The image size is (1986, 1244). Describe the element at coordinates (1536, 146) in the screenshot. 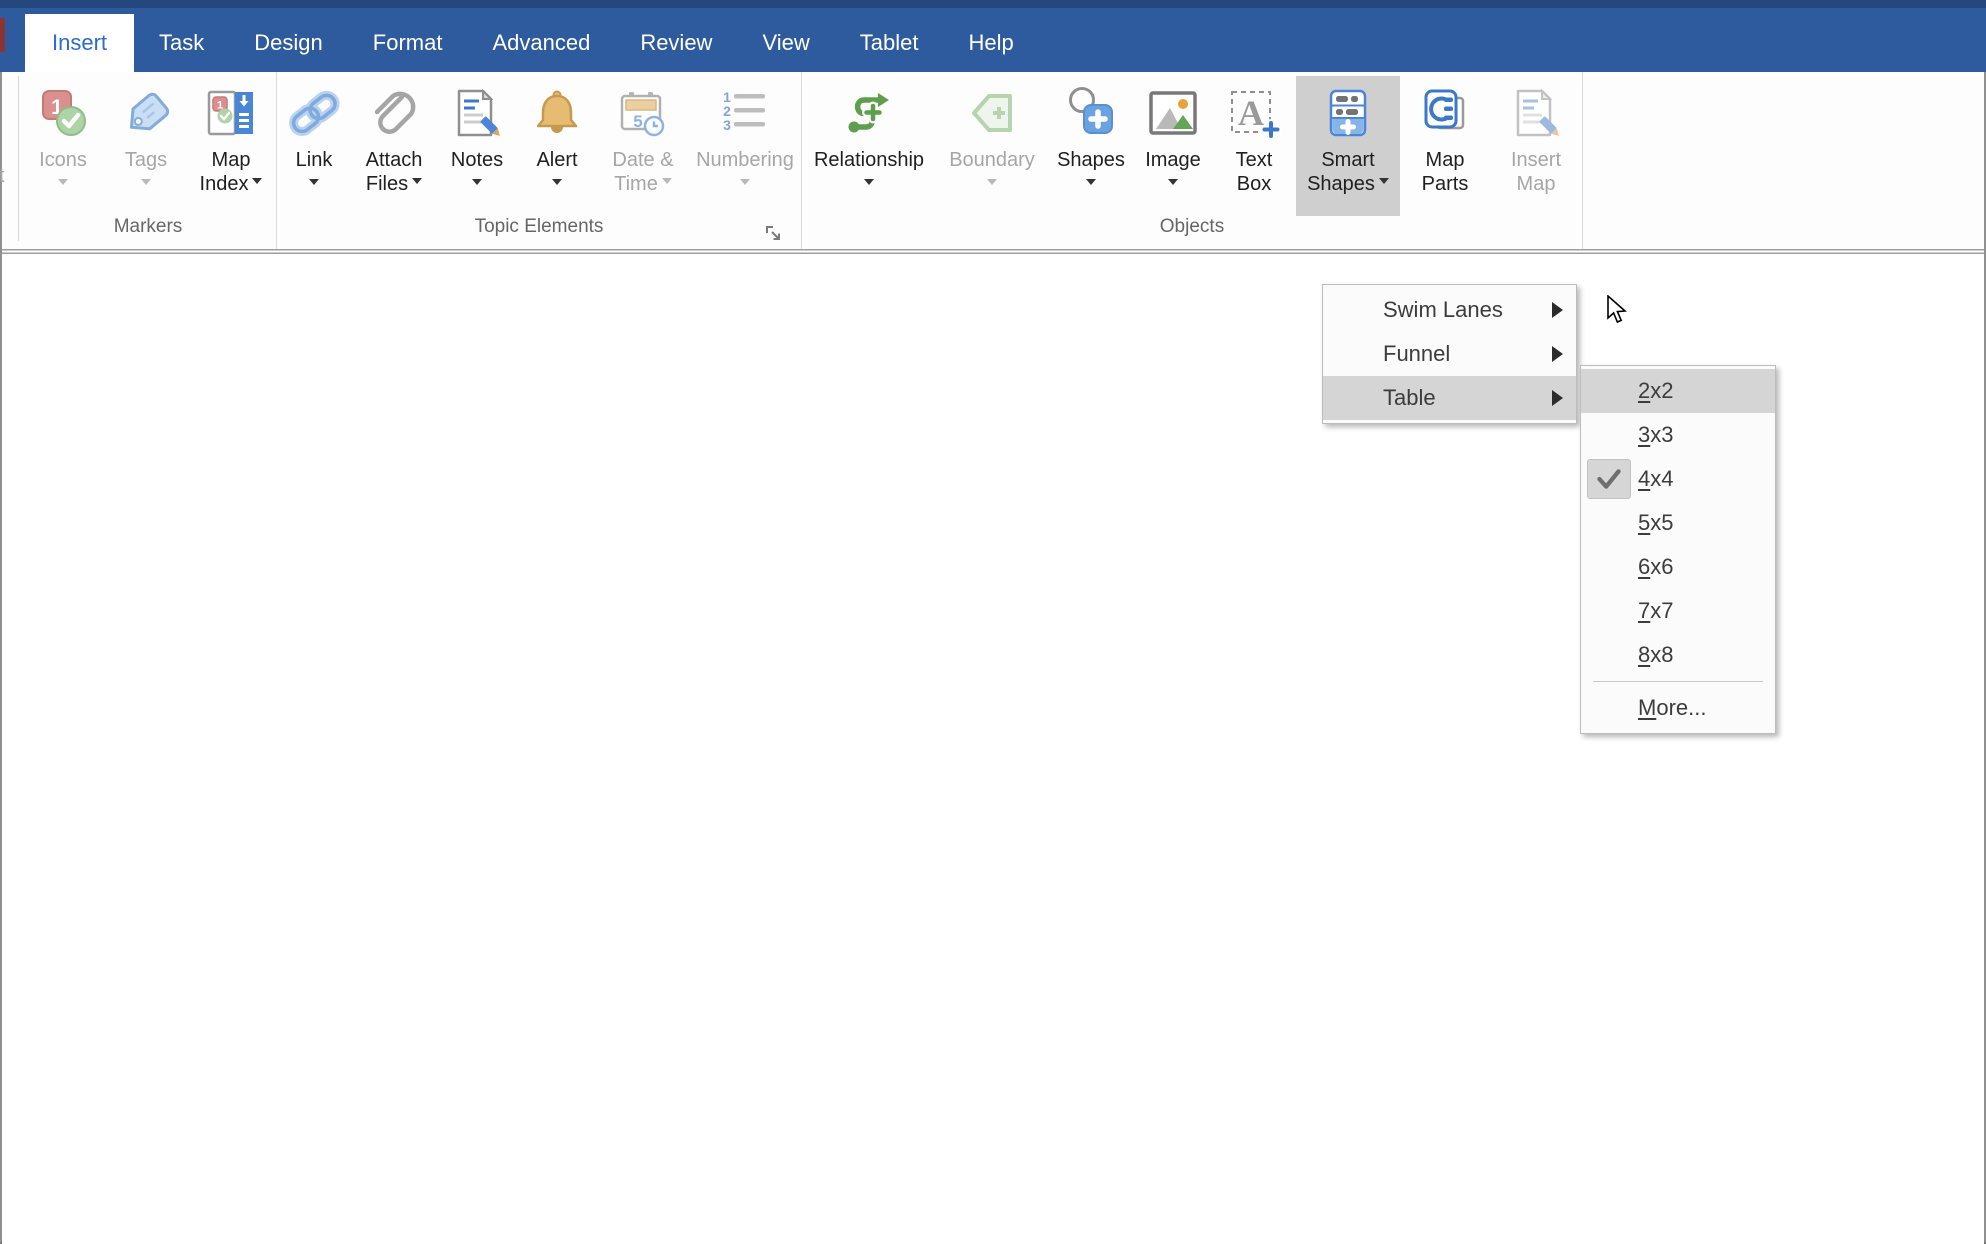

I see `insert-map-button: Insert Map` at that location.